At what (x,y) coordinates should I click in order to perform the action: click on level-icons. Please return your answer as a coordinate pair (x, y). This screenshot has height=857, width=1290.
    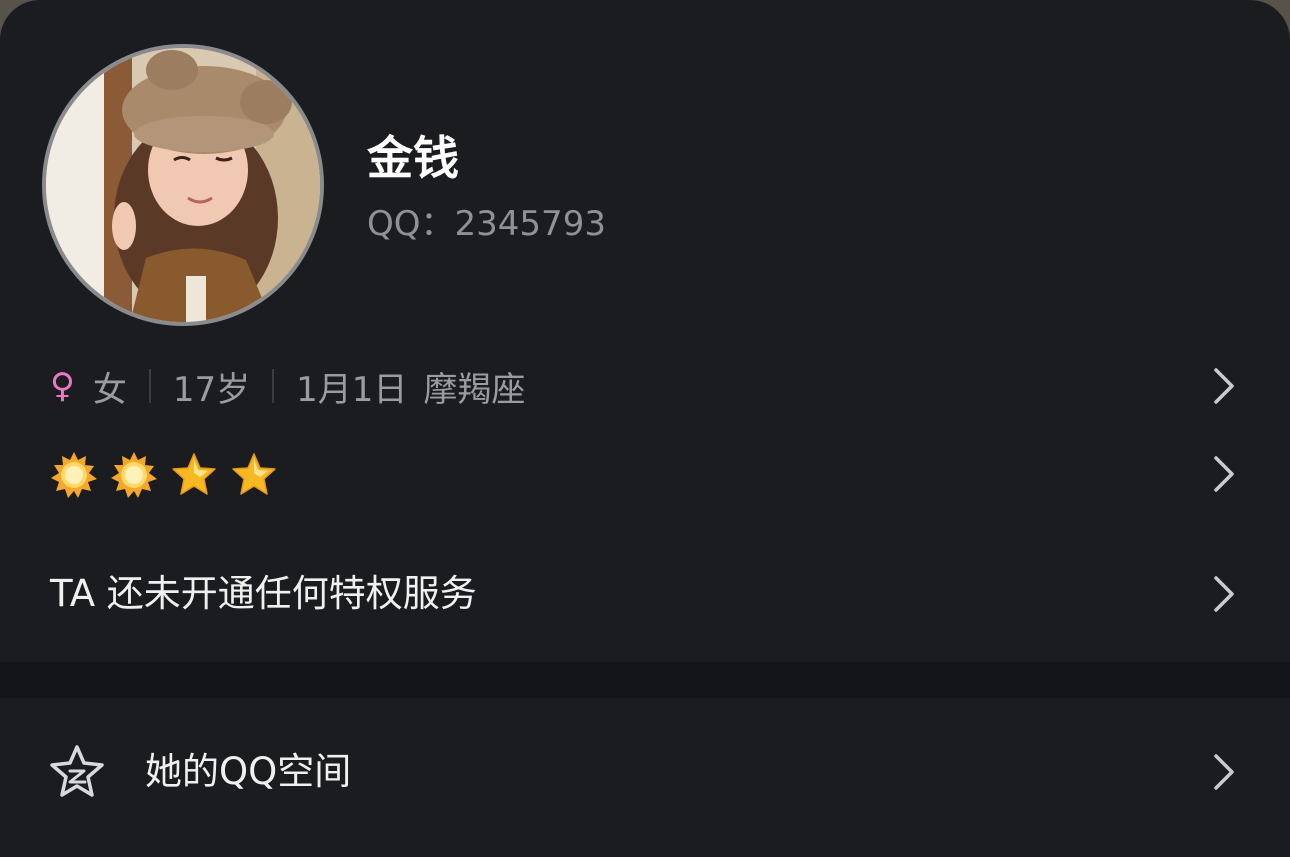
    Looking at the image, I should click on (164, 475).